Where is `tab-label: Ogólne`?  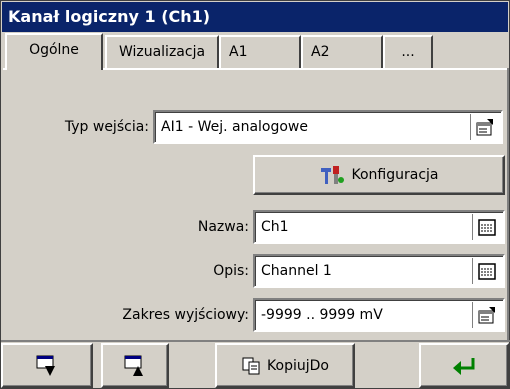
tab-label: Ogólne is located at coordinates (54, 50).